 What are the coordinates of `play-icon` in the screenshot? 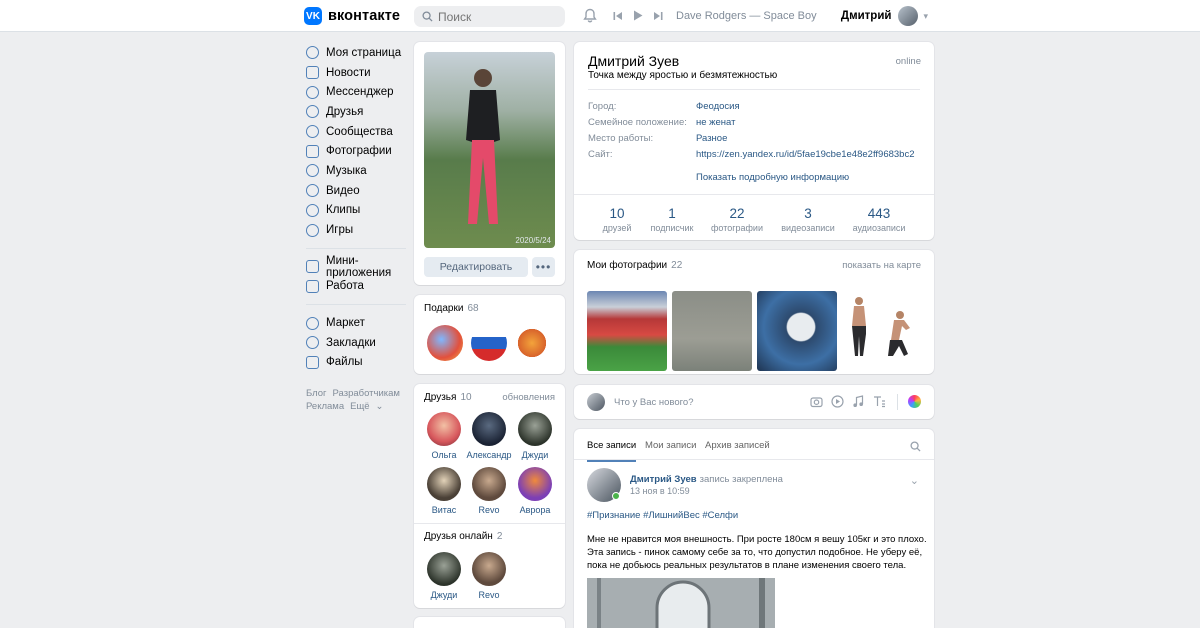 It's located at (638, 15).